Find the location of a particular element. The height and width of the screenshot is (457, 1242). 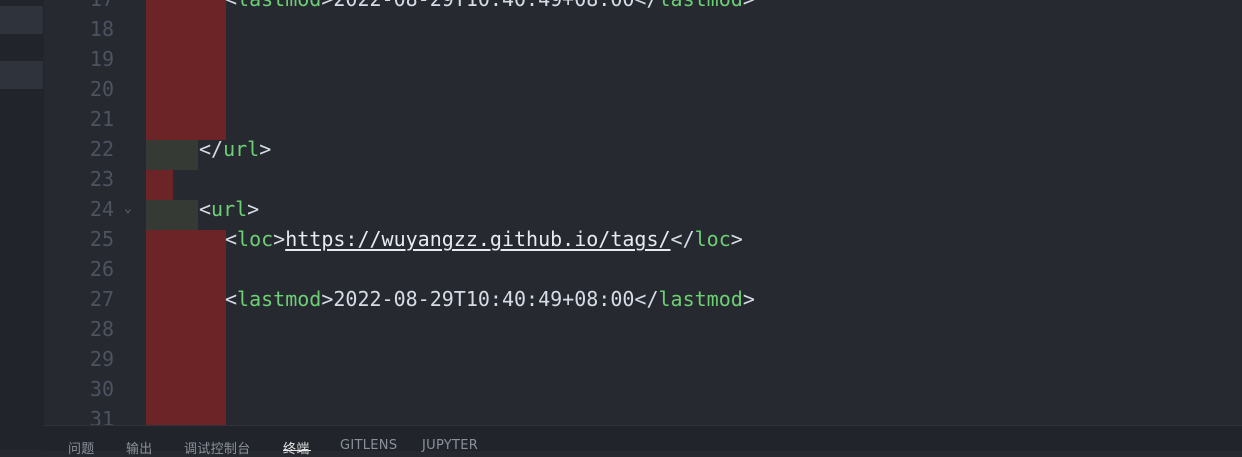

code-line: 28 is located at coordinates (643, 329).